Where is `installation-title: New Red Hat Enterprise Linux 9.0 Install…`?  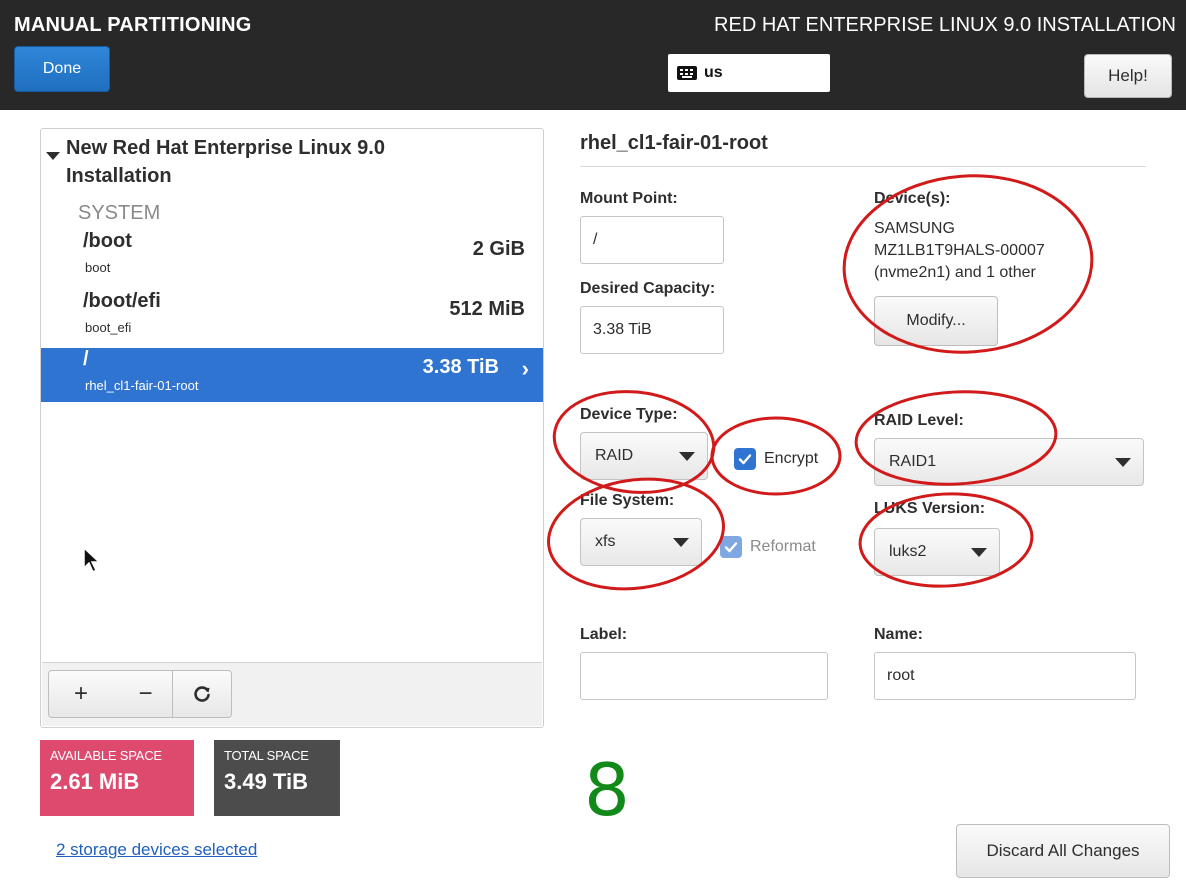
installation-title: New Red Hat Enterprise Linux 9.0 Install… is located at coordinates (276, 162).